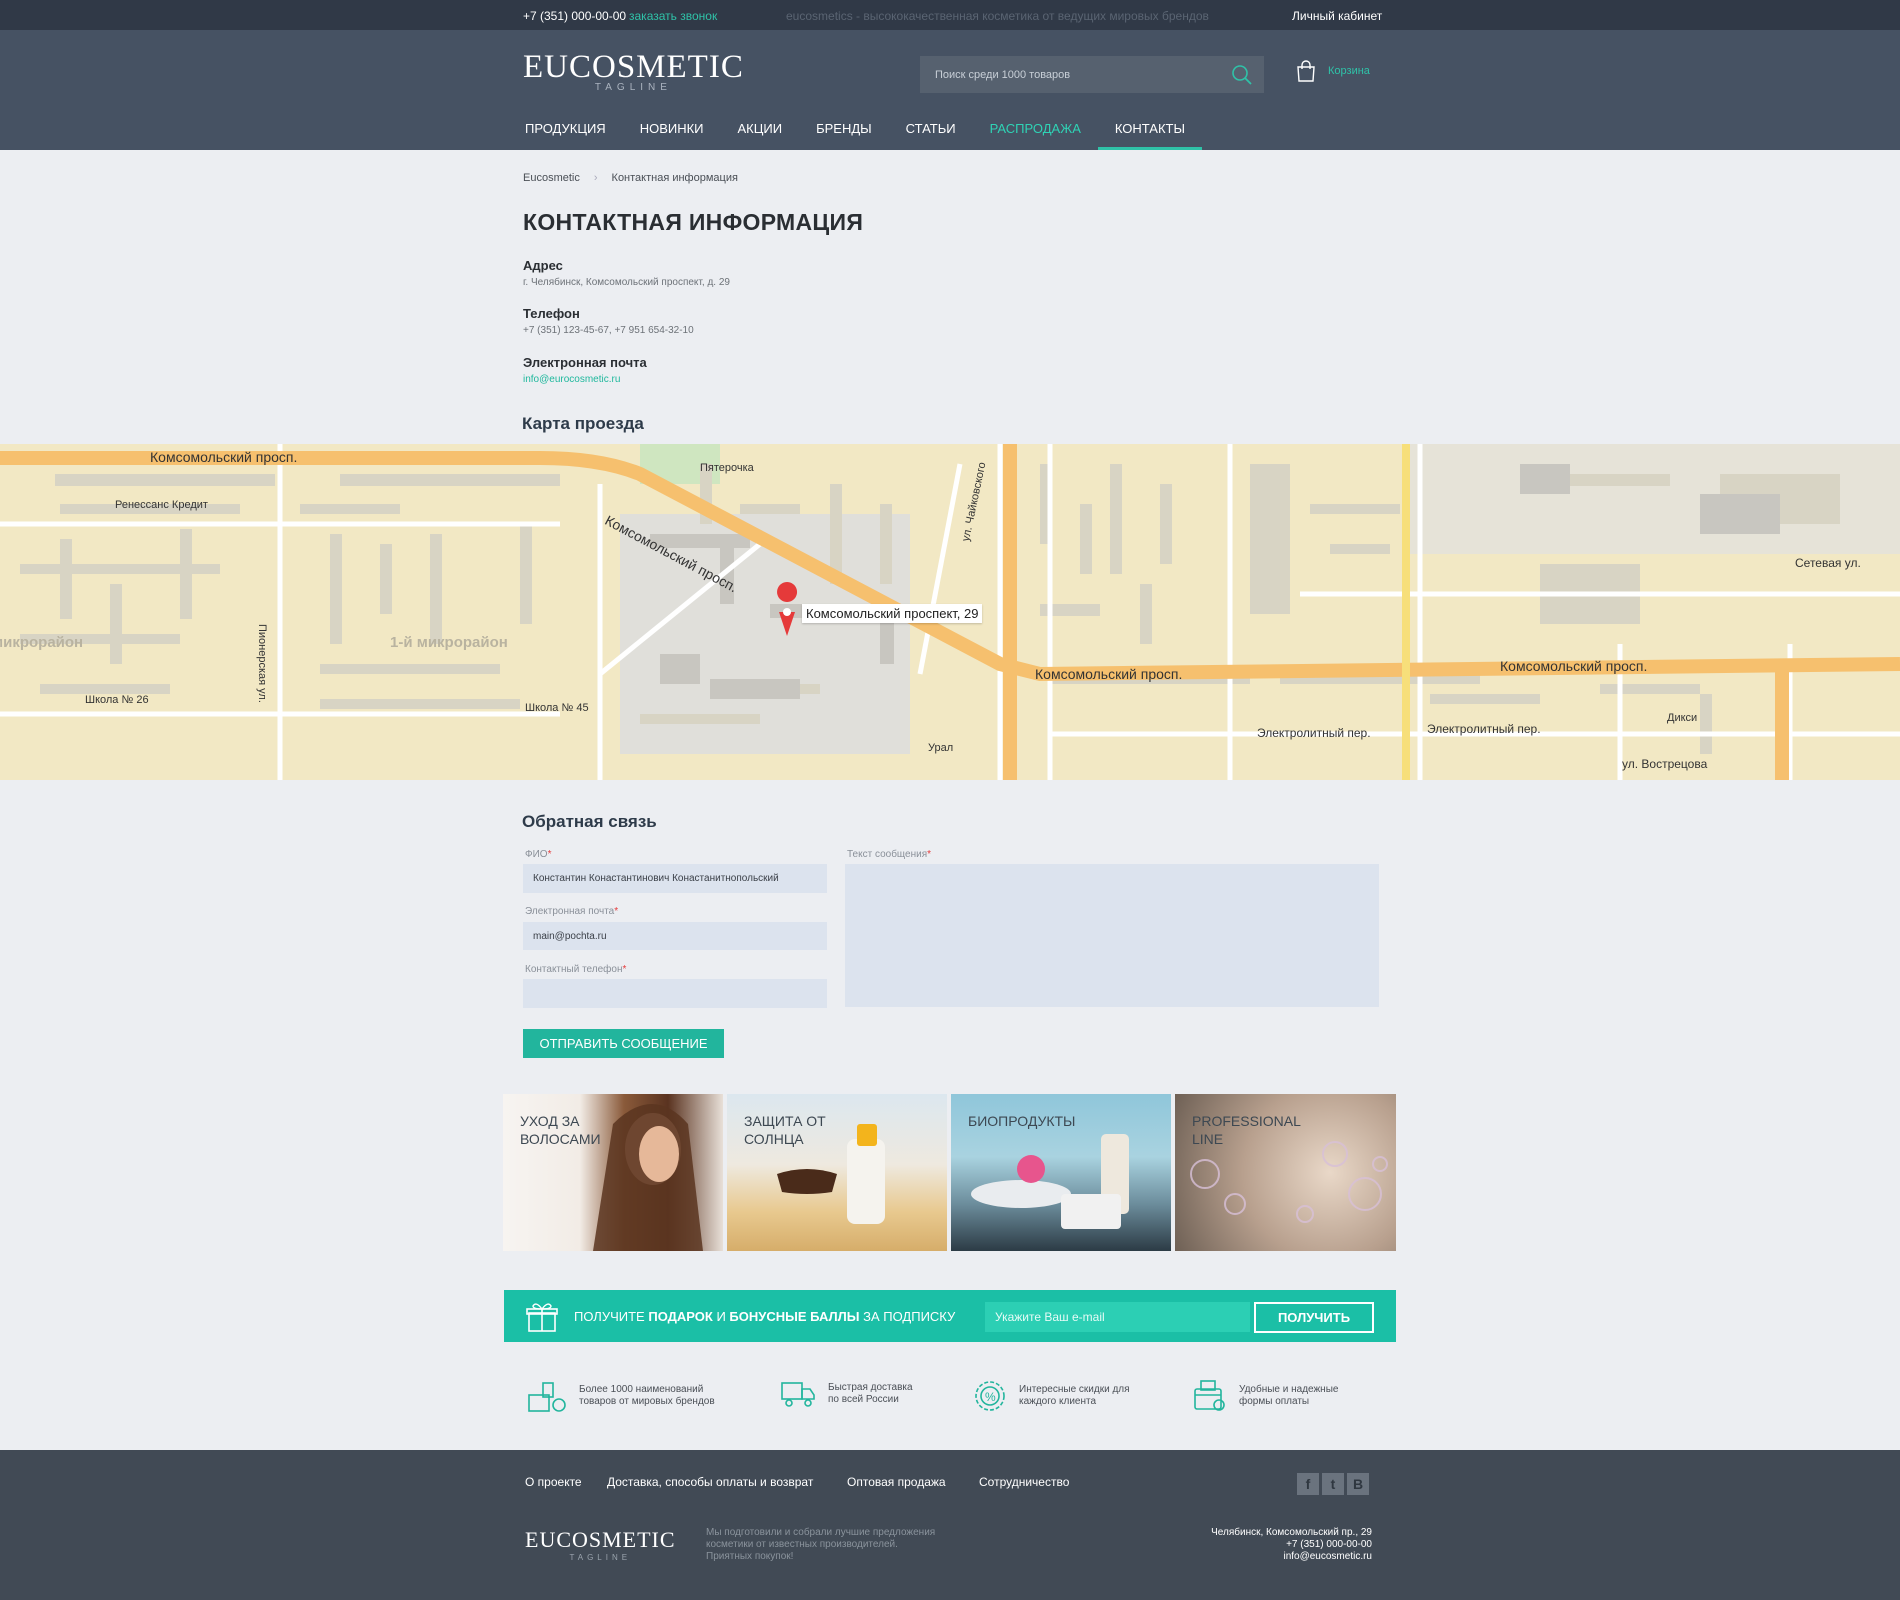 The image size is (1900, 1600). Describe the element at coordinates (785, 1130) in the screenshot. I see `category-title: ЗАЩИТА ОТ СОЛНЦА` at that location.